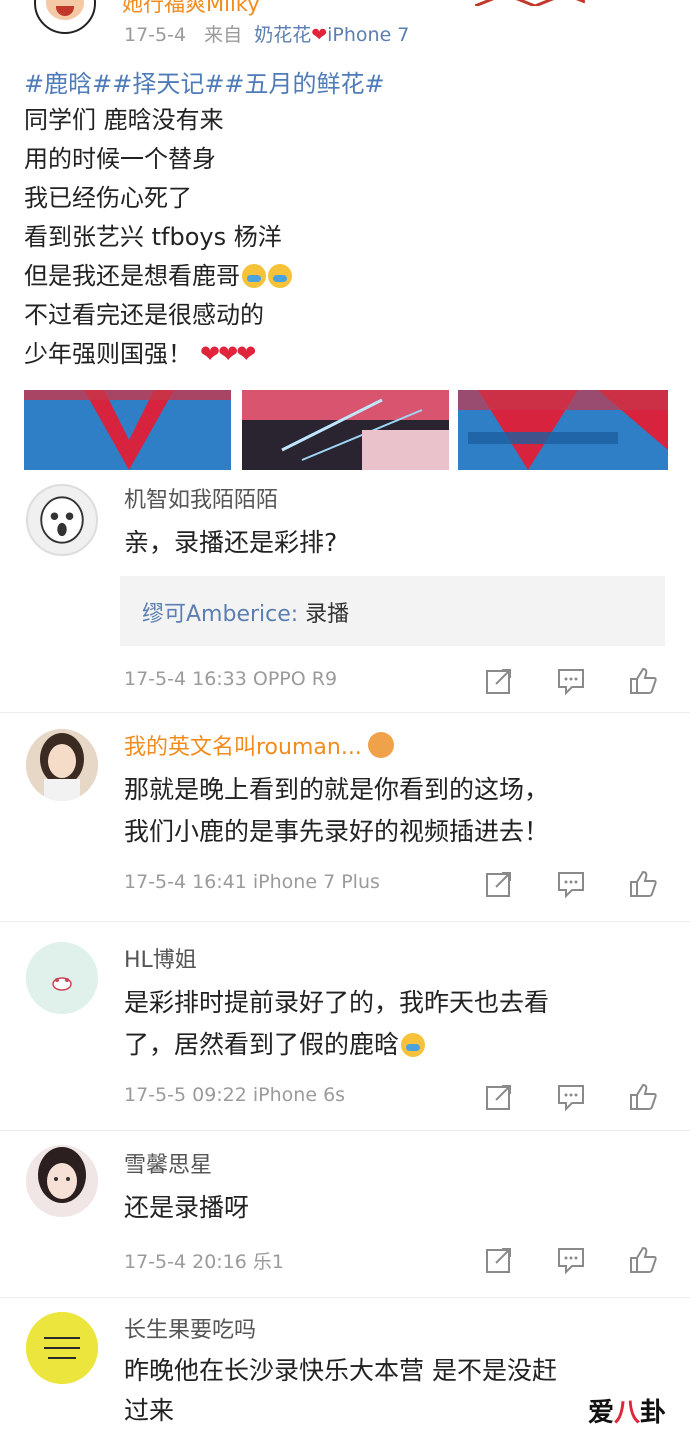  Describe the element at coordinates (108, 198) in the screenshot. I see `post-line: 我已经伤心死了` at that location.